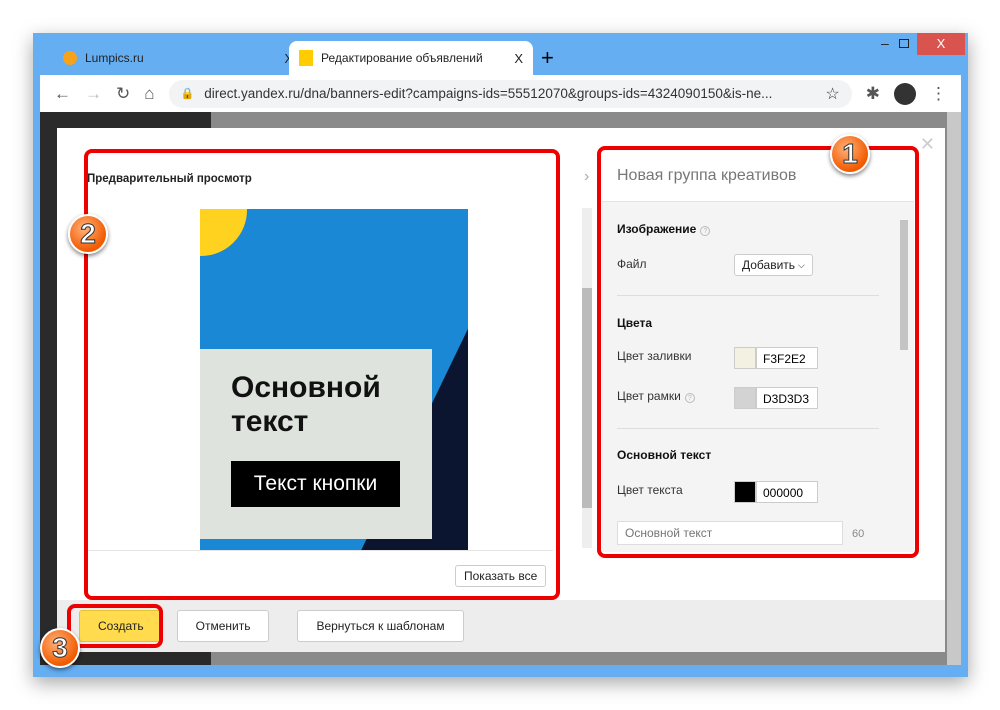 The width and height of the screenshot is (1000, 710). What do you see at coordinates (954, 388) in the screenshot?
I see `page-scrollbar` at bounding box center [954, 388].